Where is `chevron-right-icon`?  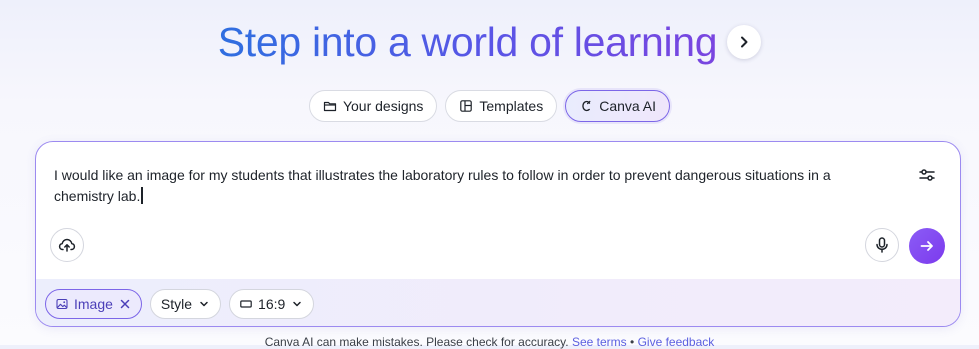
chevron-right-icon is located at coordinates (744, 42).